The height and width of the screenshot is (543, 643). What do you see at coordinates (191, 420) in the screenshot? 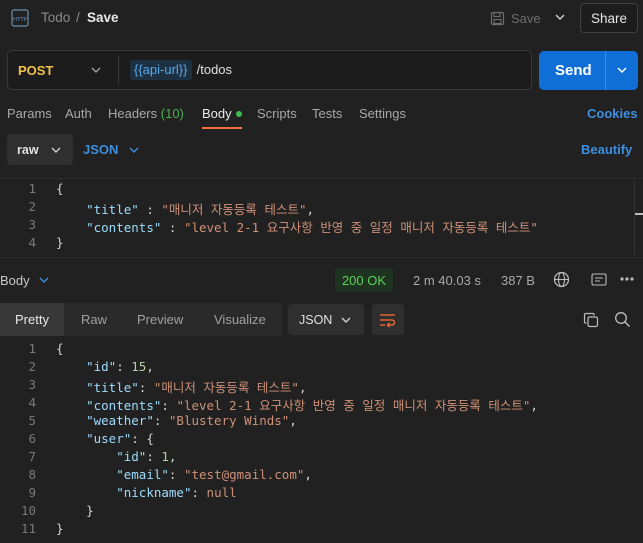
I see `code-line: "weather": "Blustery Winds",` at bounding box center [191, 420].